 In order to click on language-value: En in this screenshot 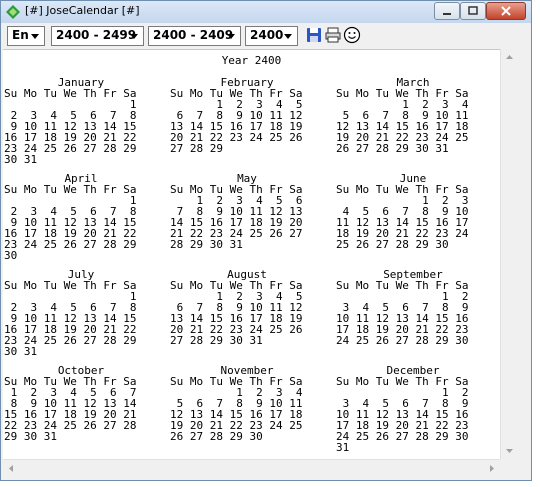, I will do `click(20, 35)`.